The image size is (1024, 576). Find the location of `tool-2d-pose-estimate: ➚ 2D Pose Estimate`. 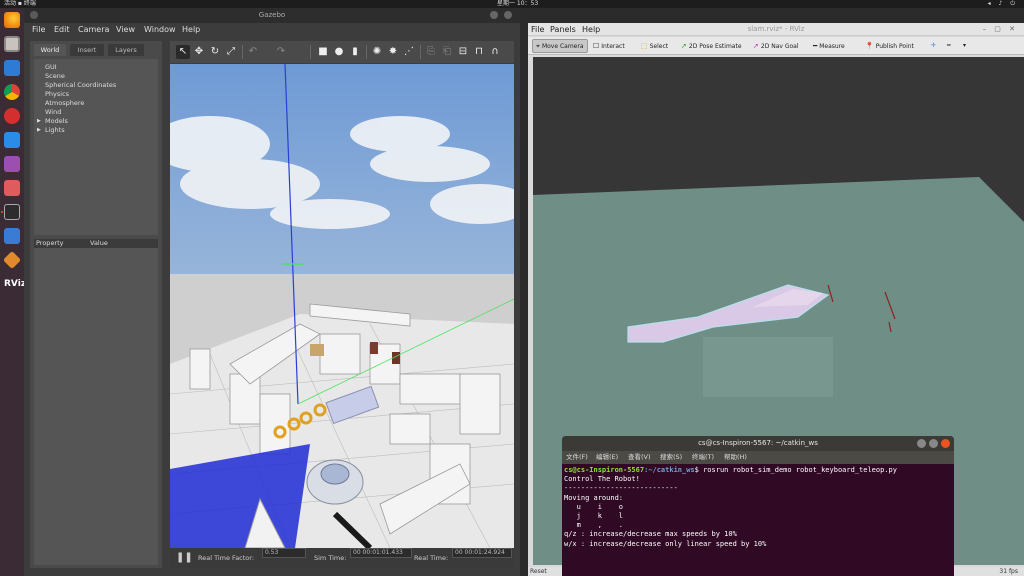

tool-2d-pose-estimate: ➚ 2D Pose Estimate is located at coordinates (711, 46).